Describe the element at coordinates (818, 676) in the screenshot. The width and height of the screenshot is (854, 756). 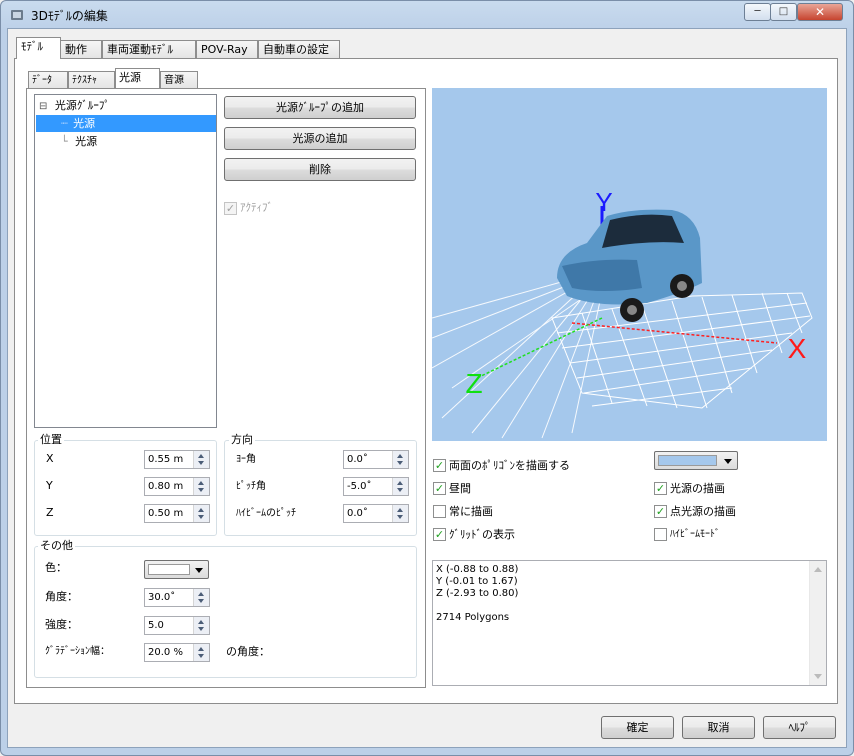
I see `scroll-down-icon` at that location.